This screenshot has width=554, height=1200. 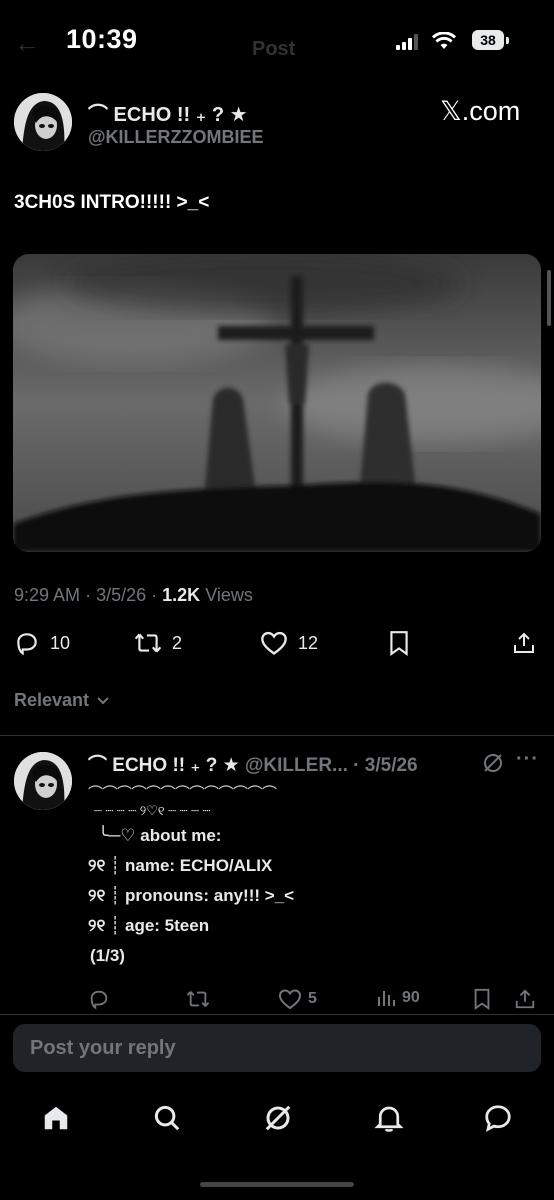 I want to click on tab-messages, so click(x=498, y=1118).